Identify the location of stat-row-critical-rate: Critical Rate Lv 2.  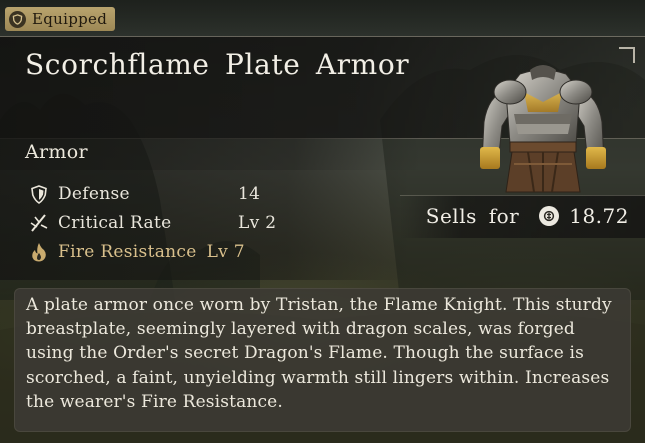
(152, 223).